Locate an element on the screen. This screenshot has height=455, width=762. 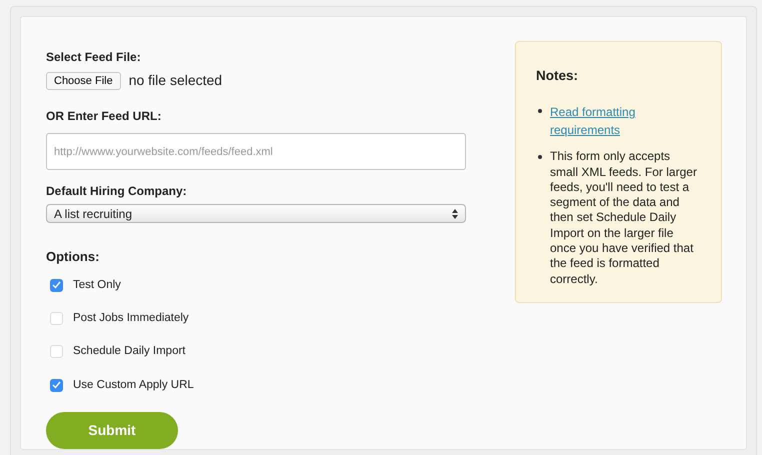
option-label: Post Jobs Immediately is located at coordinates (131, 318).